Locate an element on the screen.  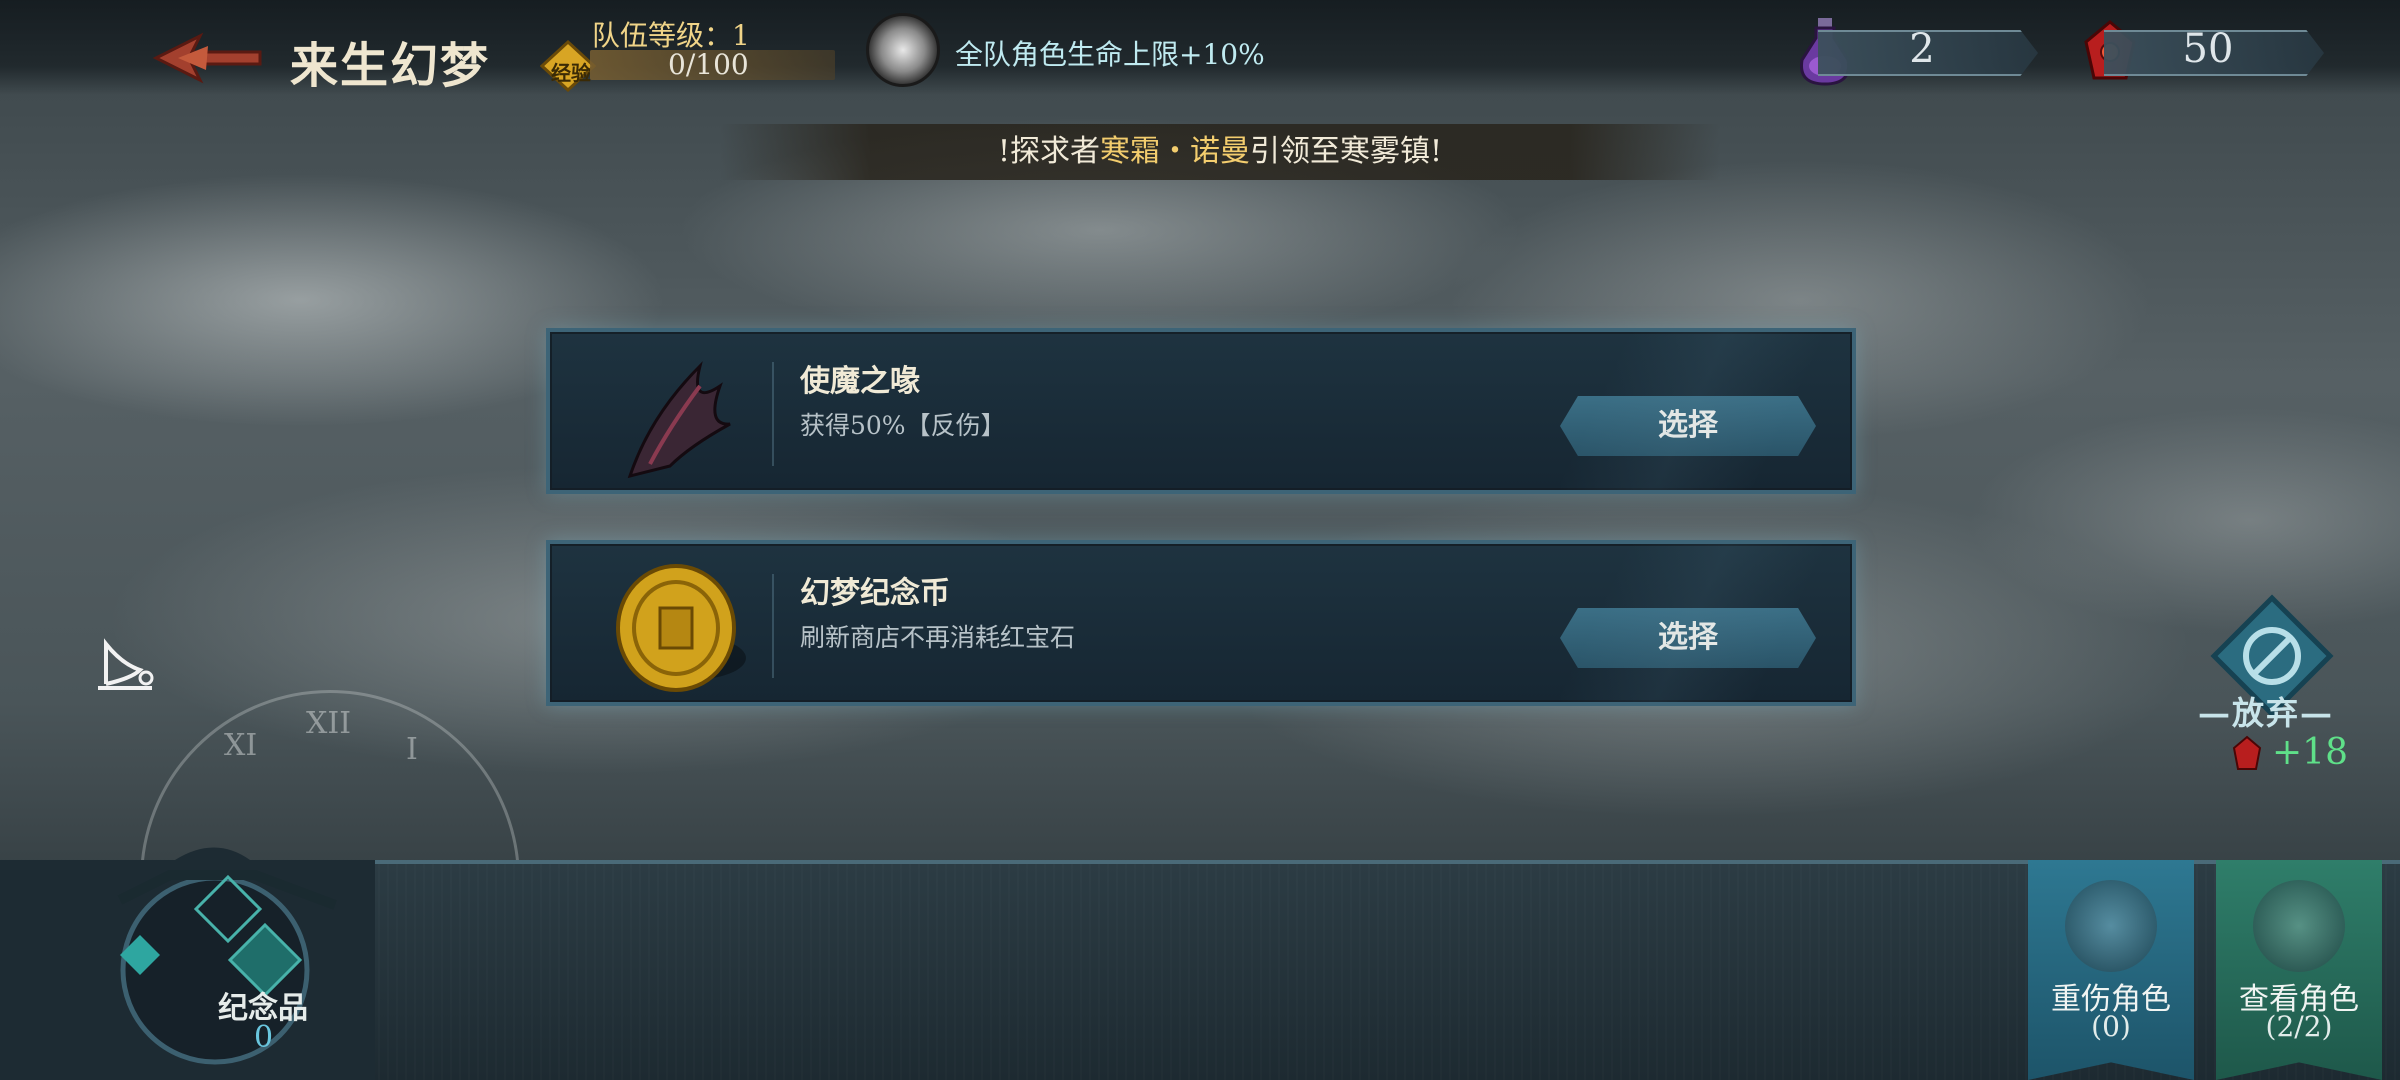
clock-numeral: XI is located at coordinates (241, 745).